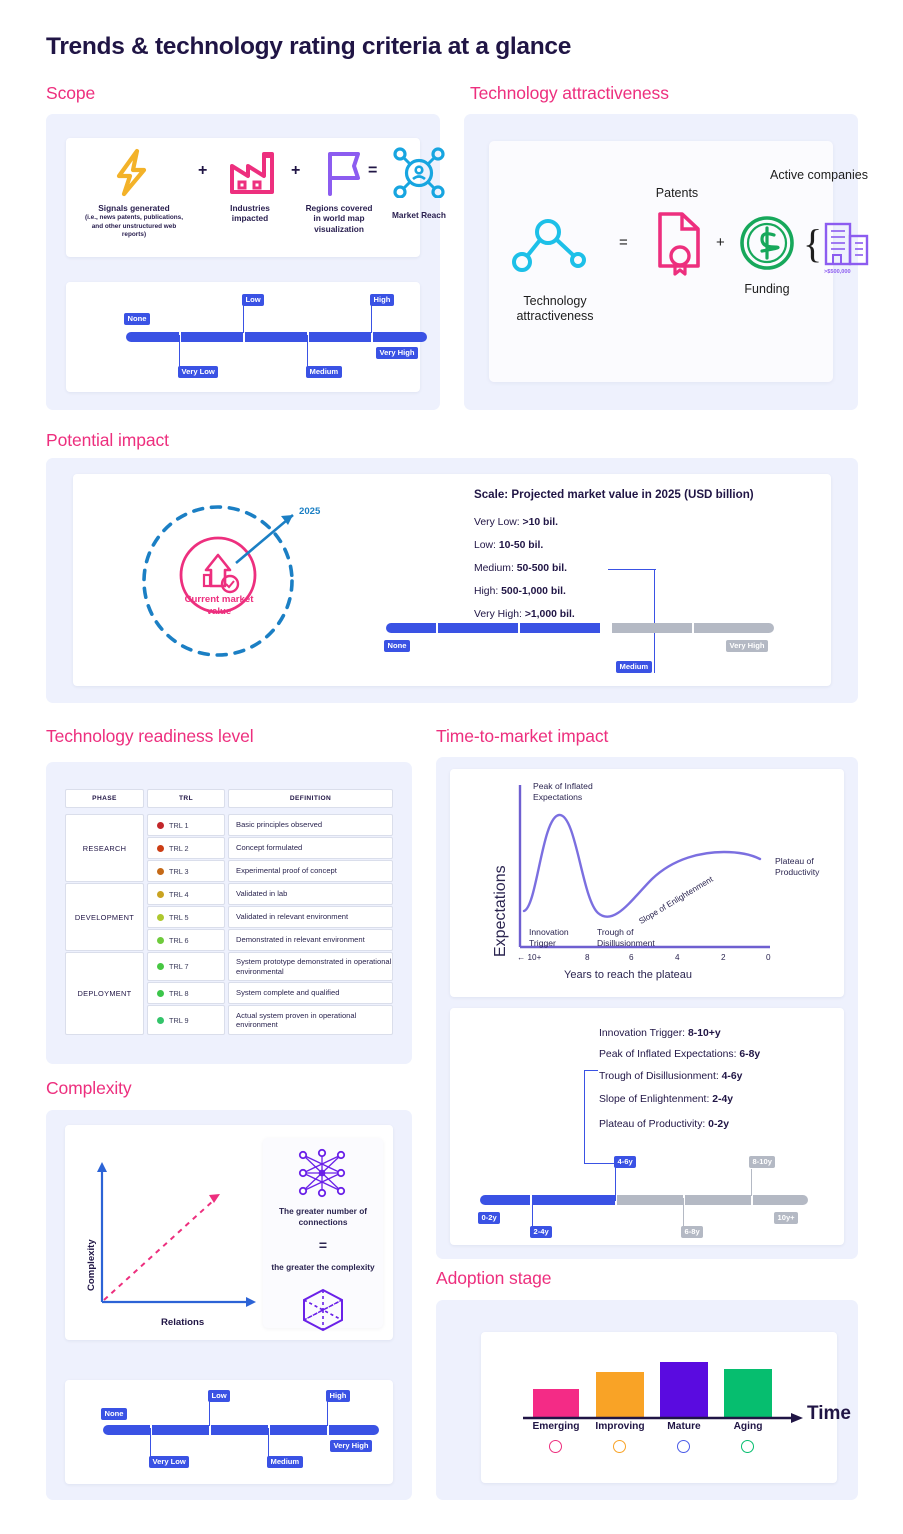  I want to click on complexity-note-top: The greater number of connections, so click(323, 1216).